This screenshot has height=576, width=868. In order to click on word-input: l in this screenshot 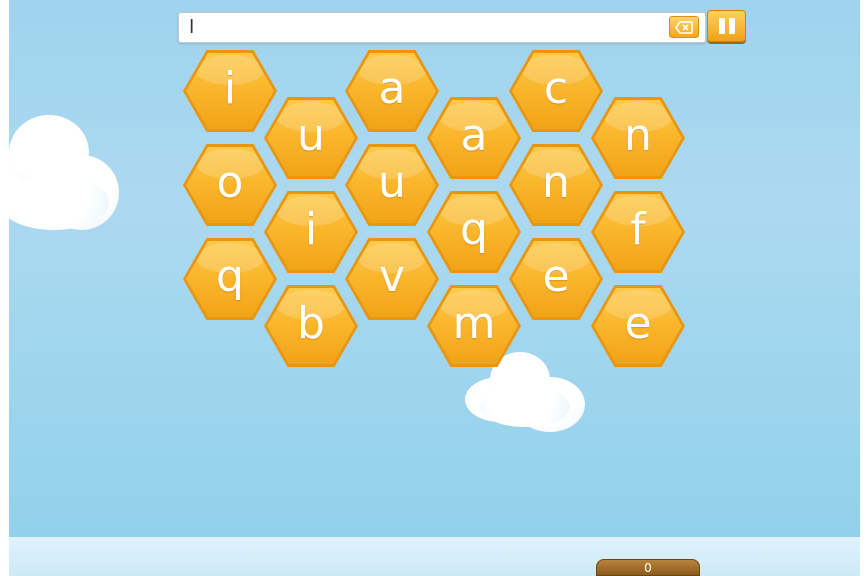, I will do `click(442, 27)`.